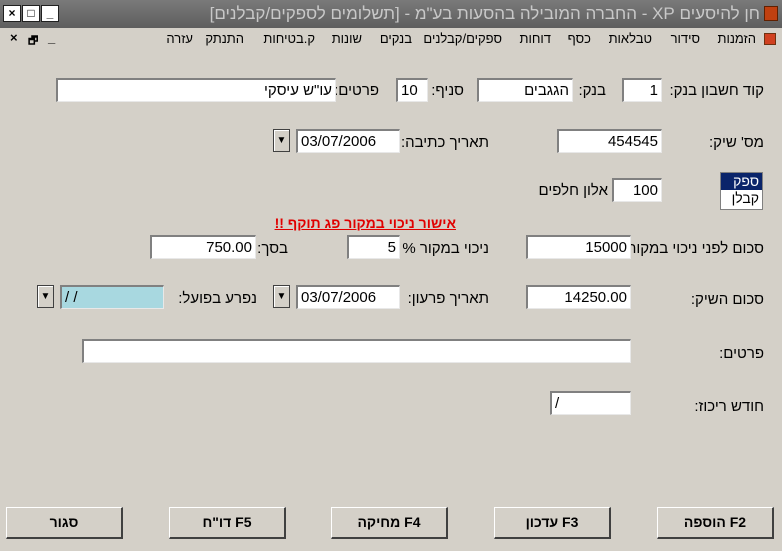 Image resolution: width=782 pixels, height=551 pixels. I want to click on bank-field: הגגבים, so click(525, 90).